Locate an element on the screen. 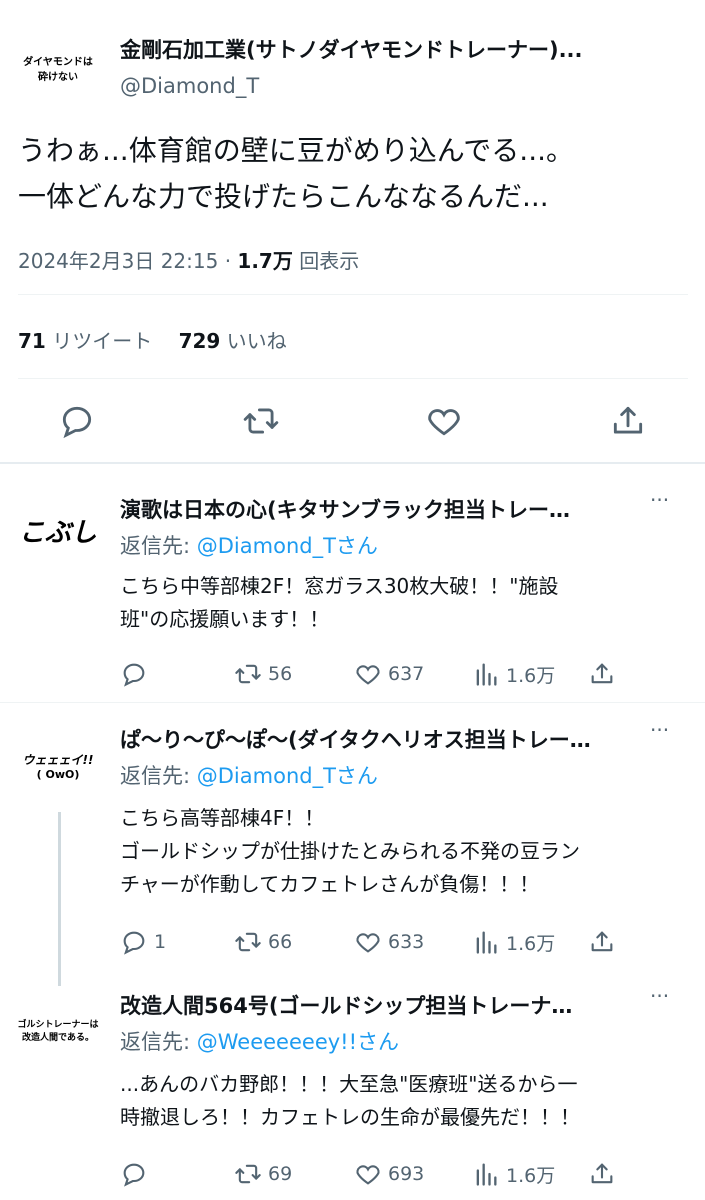 This screenshot has height=1200, width=705. avatar-text: 改造人間である。 is located at coordinates (58, 1038).